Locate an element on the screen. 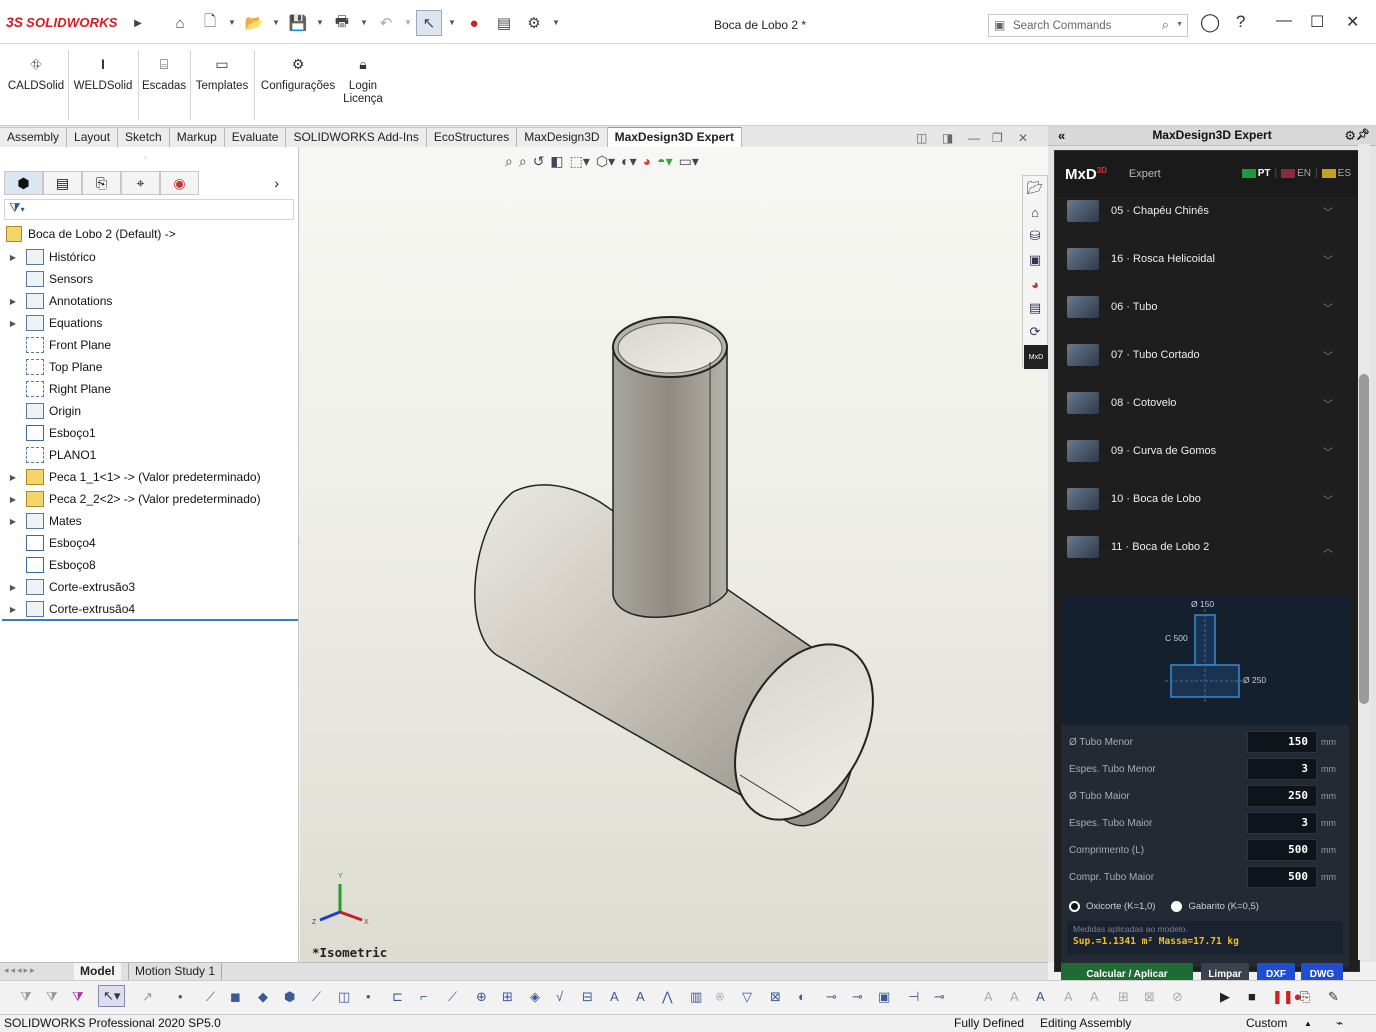 This screenshot has height=1032, width=1376. file-explorer-icon: ▣ is located at coordinates (1035, 260).